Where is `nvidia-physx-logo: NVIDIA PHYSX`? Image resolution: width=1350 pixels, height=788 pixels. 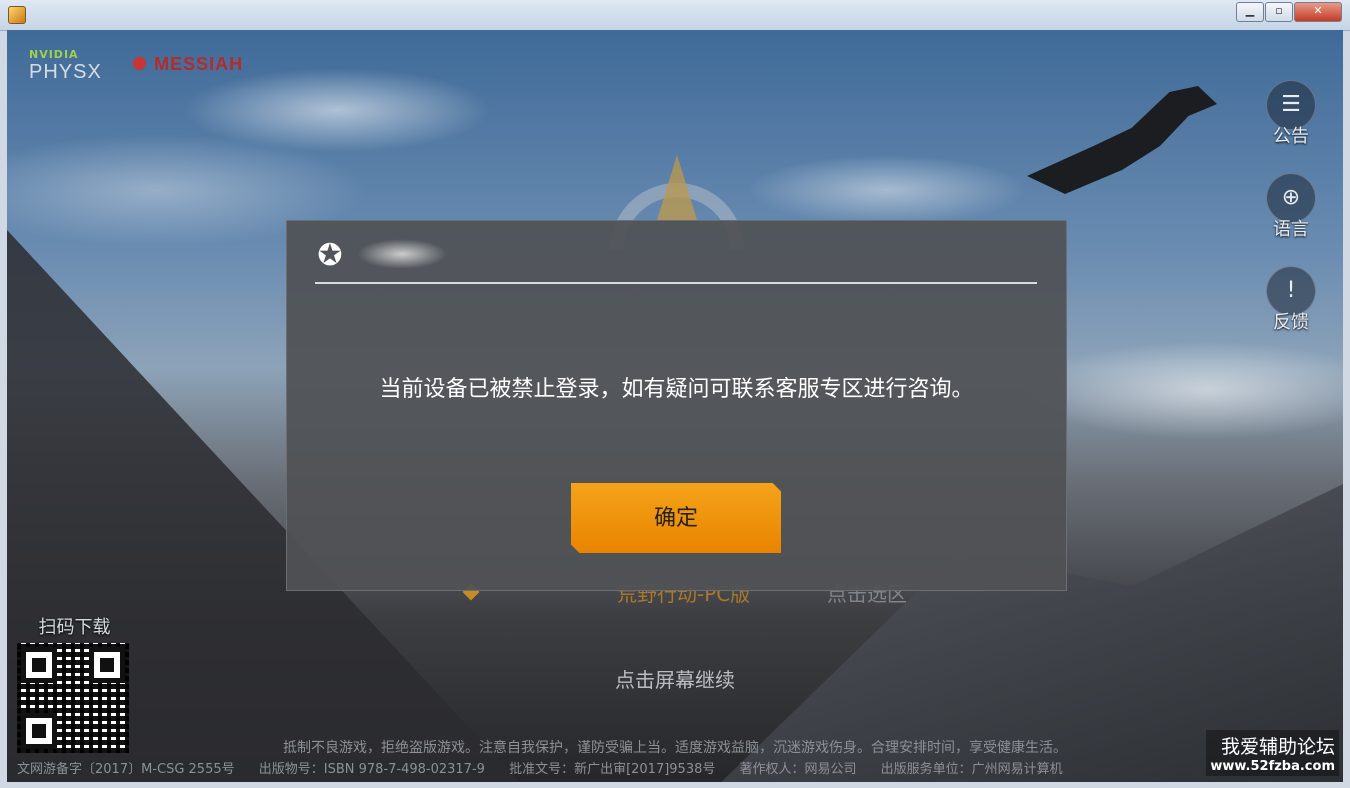 nvidia-physx-logo: NVIDIA PHYSX is located at coordinates (65, 66).